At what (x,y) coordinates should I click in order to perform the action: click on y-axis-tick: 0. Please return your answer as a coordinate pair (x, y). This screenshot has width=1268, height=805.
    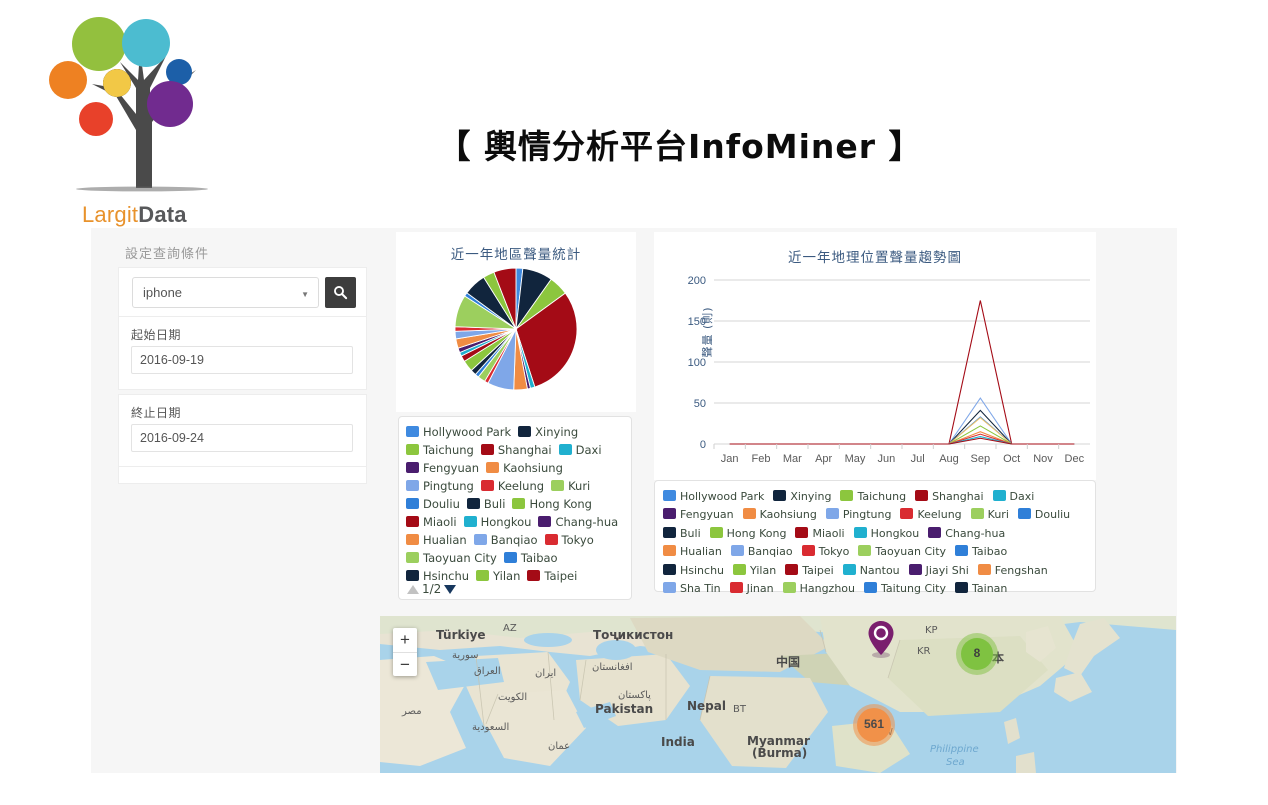
    Looking at the image, I should click on (703, 445).